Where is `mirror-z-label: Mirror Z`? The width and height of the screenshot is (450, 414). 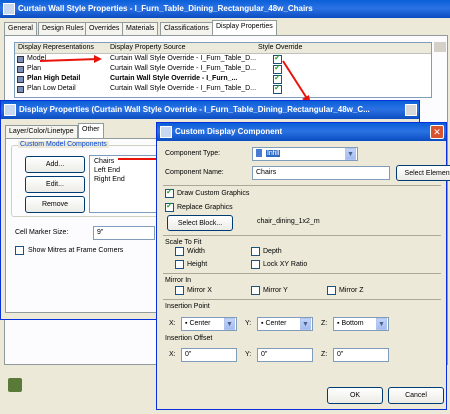
mirror-z-label: Mirror Z is located at coordinates (351, 290).